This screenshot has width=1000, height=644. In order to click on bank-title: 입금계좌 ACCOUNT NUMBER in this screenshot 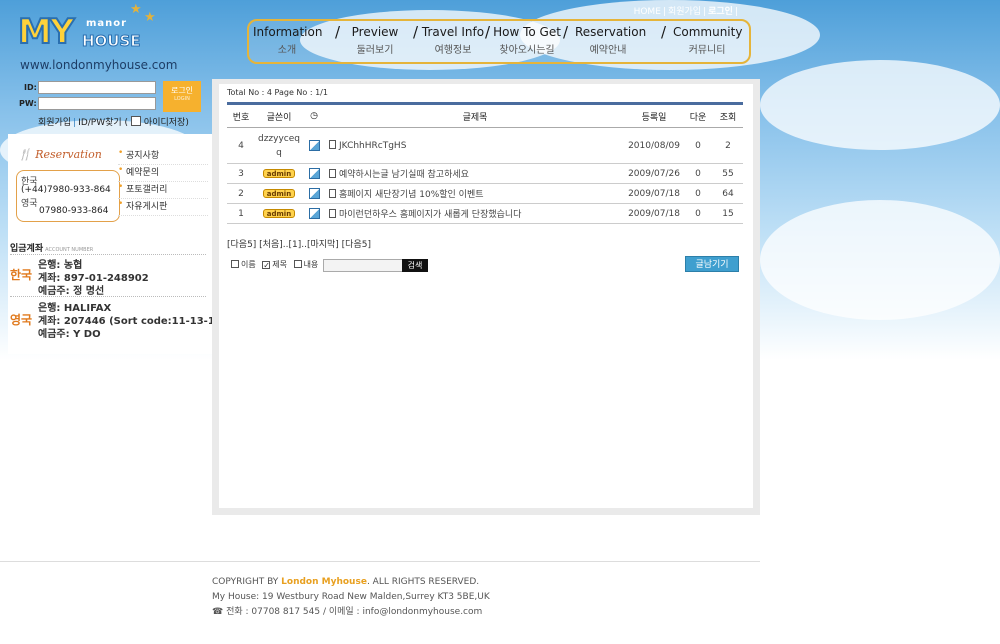, I will do `click(52, 249)`.